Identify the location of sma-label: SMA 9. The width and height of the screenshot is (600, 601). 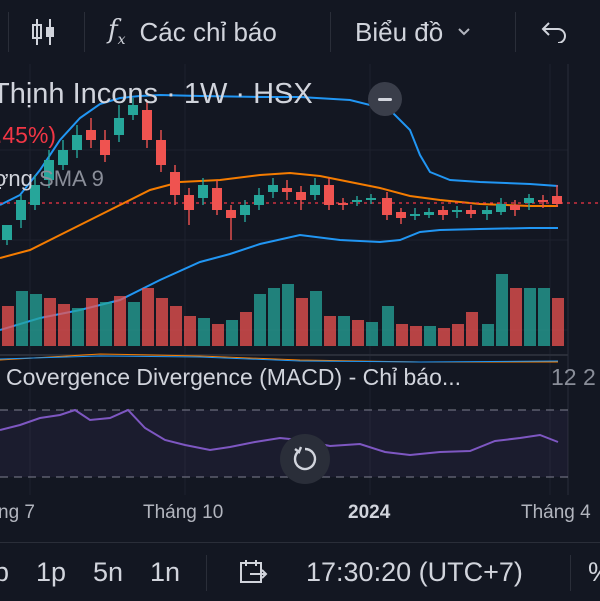
(71, 178).